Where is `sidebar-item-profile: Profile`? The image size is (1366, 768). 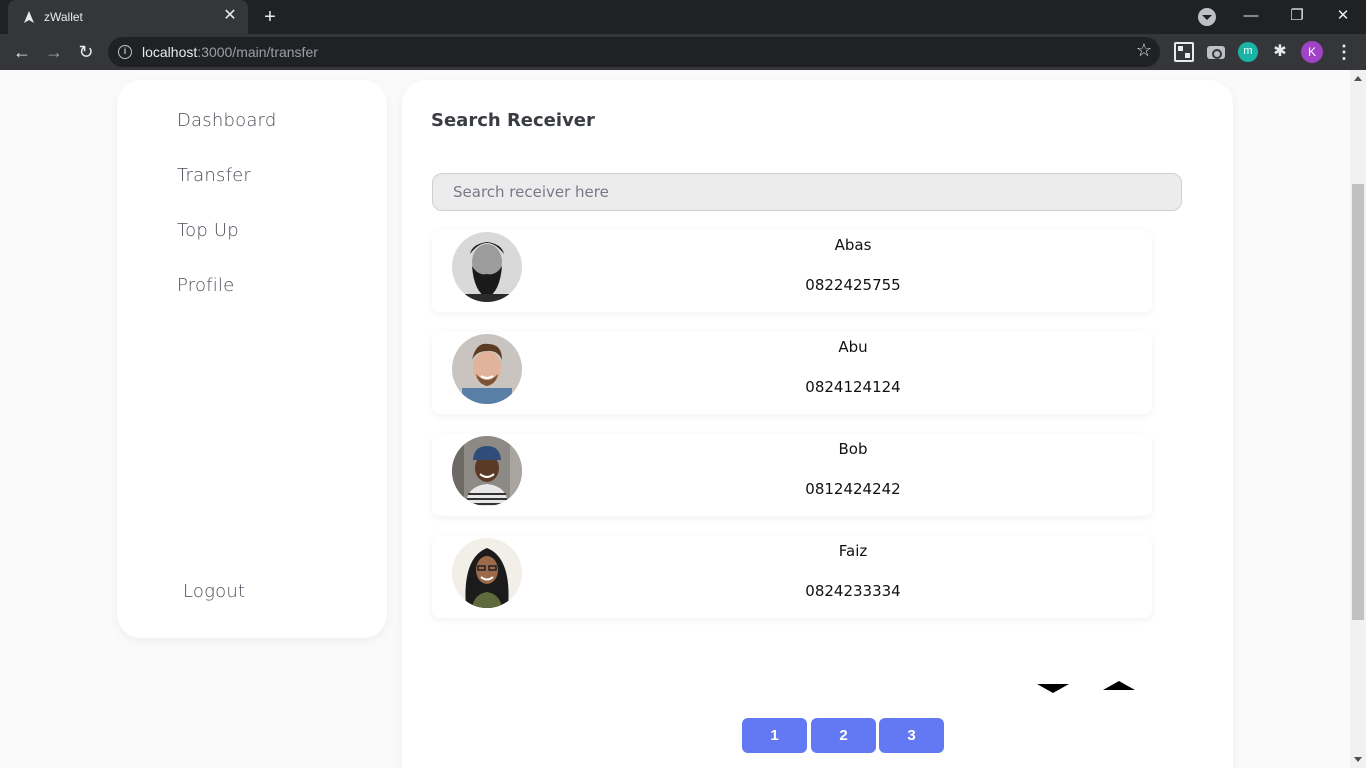 sidebar-item-profile: Profile is located at coordinates (205, 285).